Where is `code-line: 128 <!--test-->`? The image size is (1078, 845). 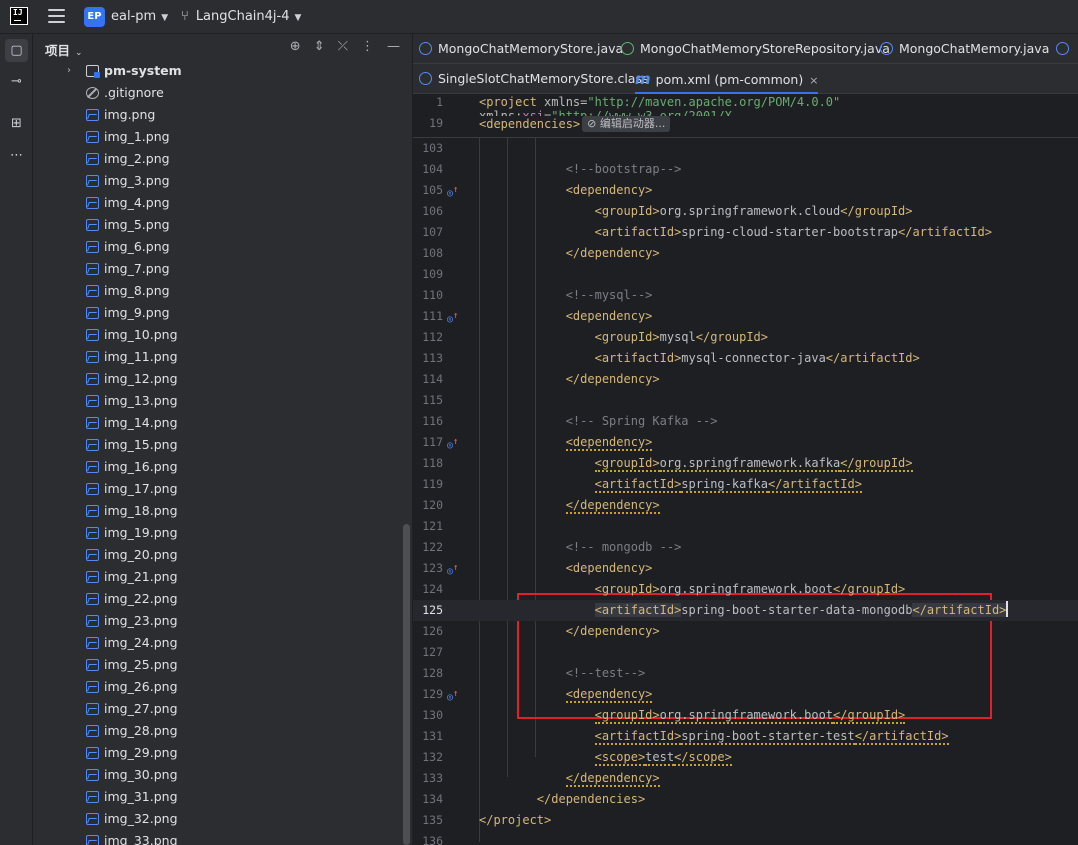
code-line: 128 <!--test--> is located at coordinates (745, 673).